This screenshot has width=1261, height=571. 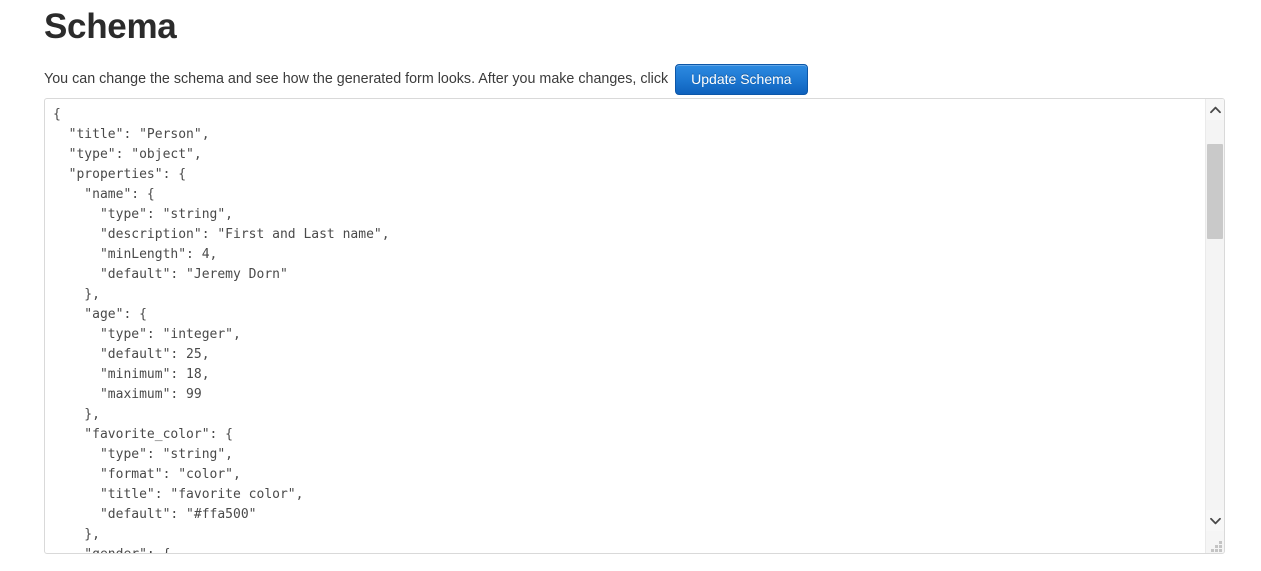 I want to click on scroll-down-button, so click(x=1215, y=520).